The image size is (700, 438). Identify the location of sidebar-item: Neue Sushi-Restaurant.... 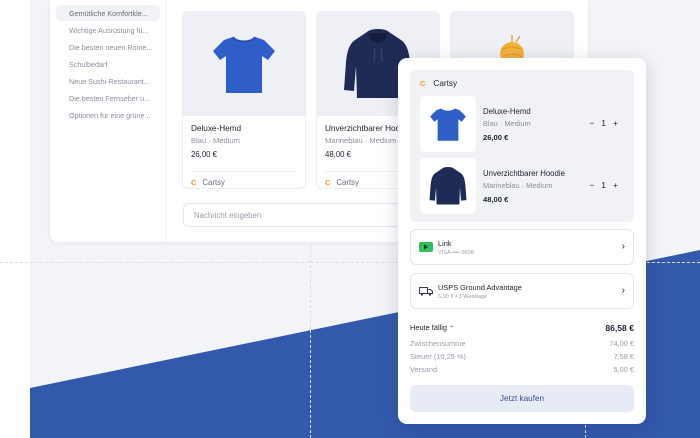
(108, 81).